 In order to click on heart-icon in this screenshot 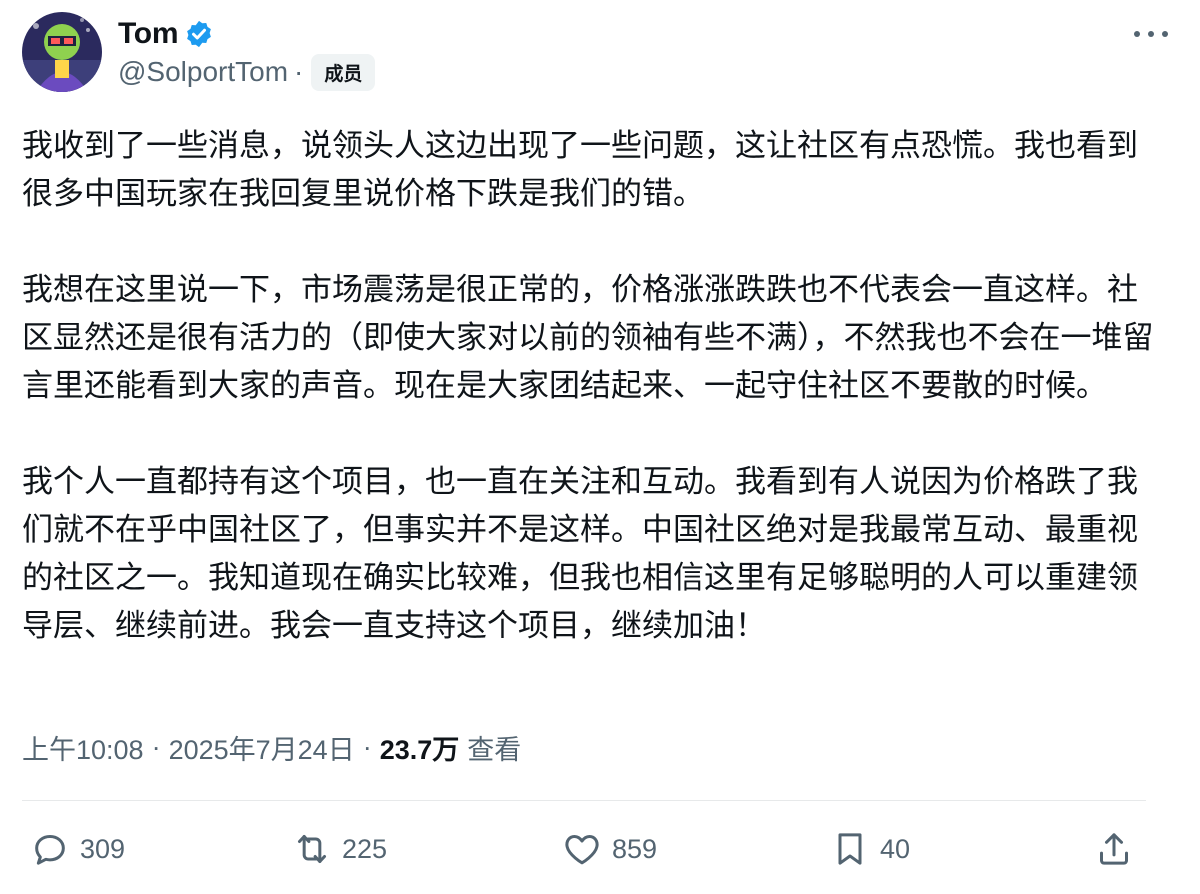, I will do `click(582, 850)`.